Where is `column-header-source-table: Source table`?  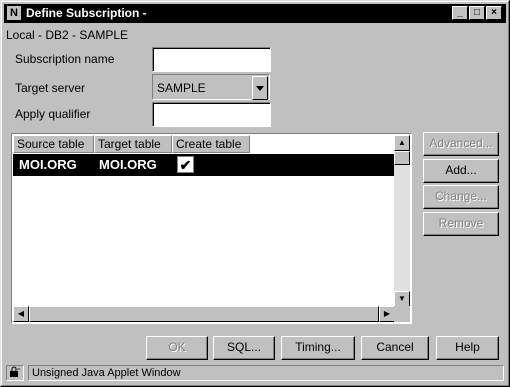
column-header-source-table: Source table is located at coordinates (53, 144).